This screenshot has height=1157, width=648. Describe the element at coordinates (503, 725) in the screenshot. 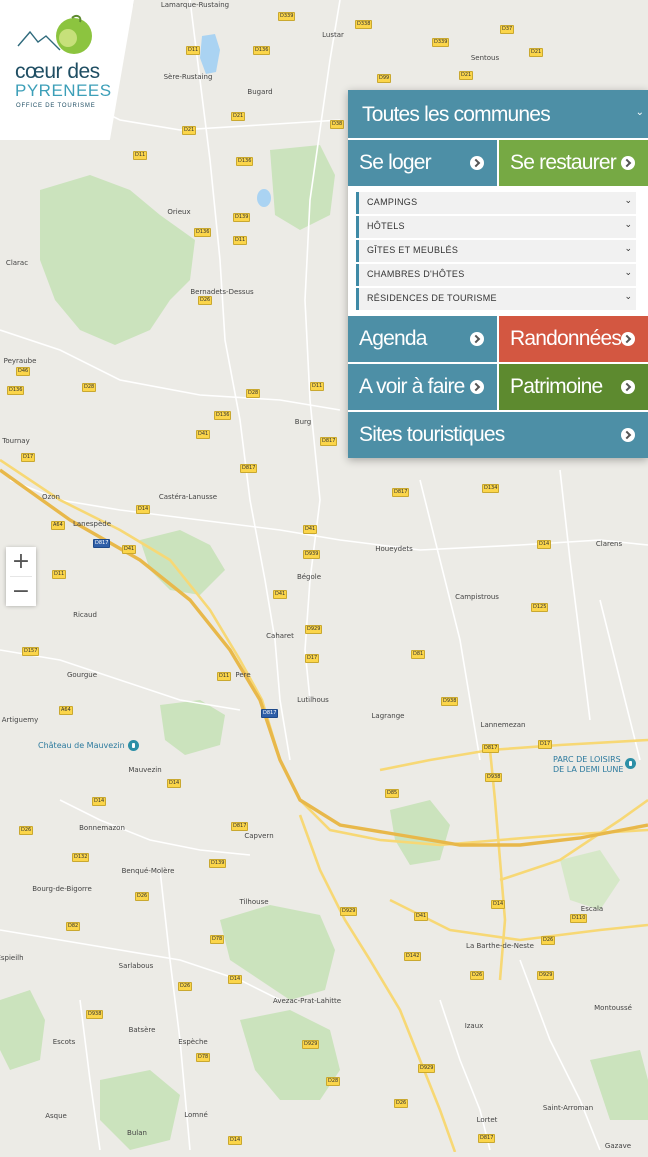

I see `place-label: Lannemezan` at that location.